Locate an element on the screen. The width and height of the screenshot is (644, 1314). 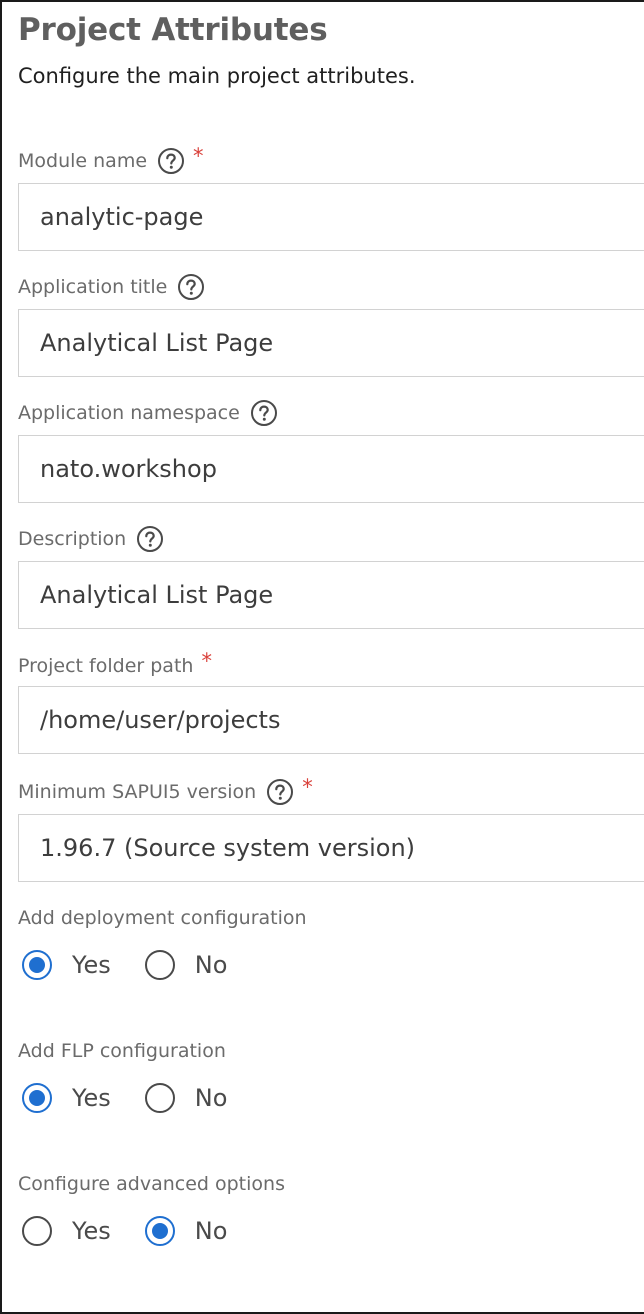
application-title-label-text: Application title is located at coordinates (93, 287).